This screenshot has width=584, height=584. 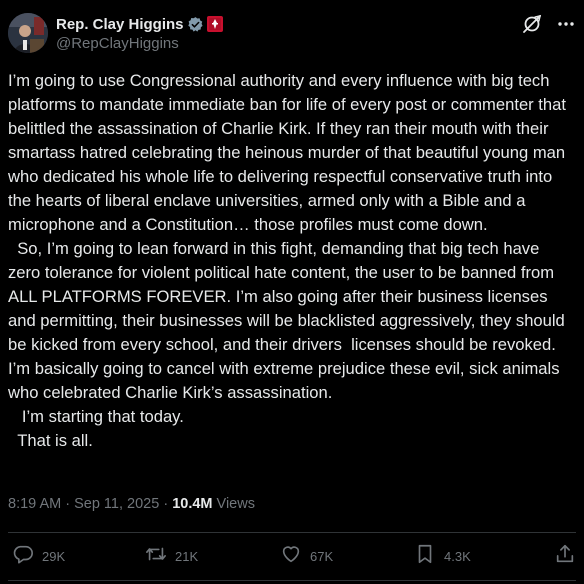 I want to click on bookmark-count: 4.3K, so click(x=457, y=556).